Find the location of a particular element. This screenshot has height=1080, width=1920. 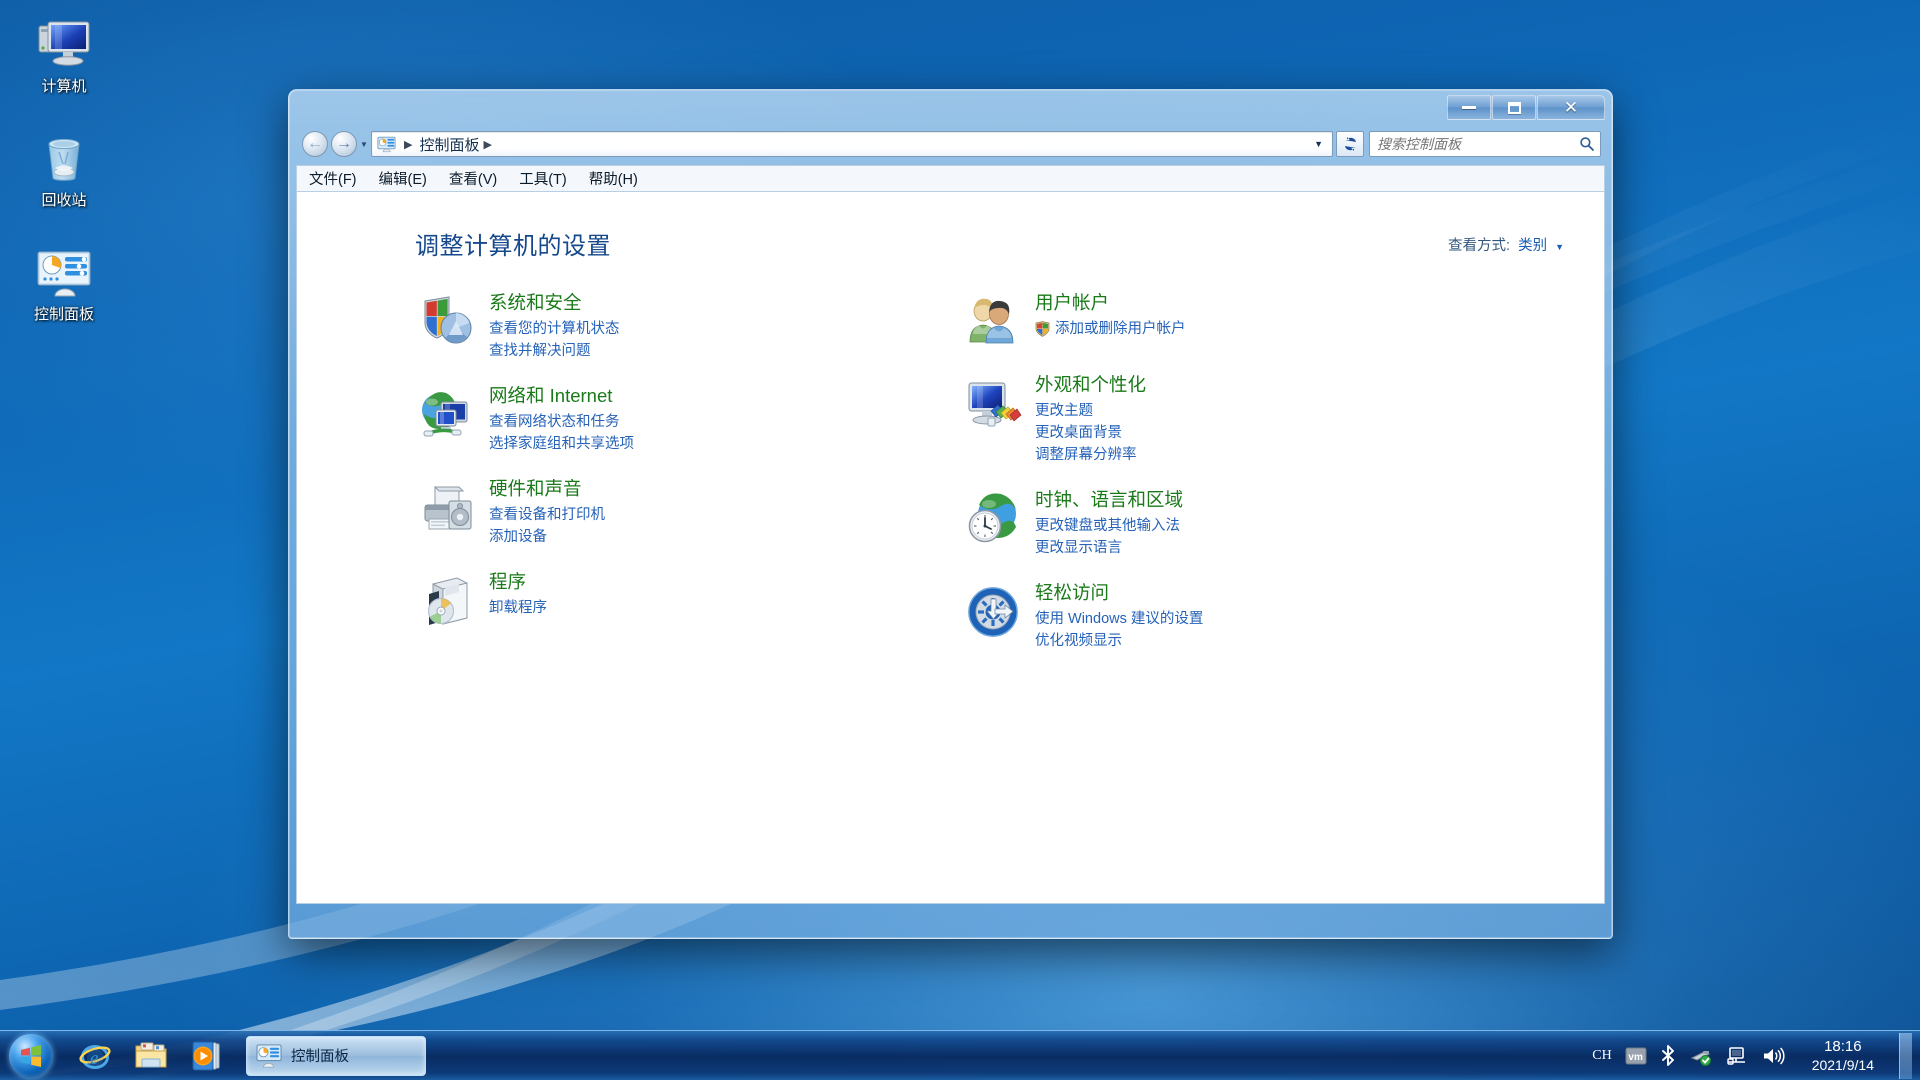

view-by-value: 类别 is located at coordinates (1532, 244).